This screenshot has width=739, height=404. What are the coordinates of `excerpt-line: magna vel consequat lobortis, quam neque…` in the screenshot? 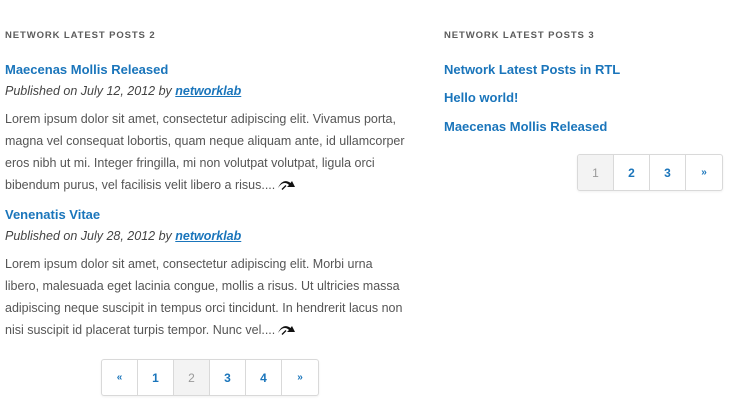 It's located at (205, 141).